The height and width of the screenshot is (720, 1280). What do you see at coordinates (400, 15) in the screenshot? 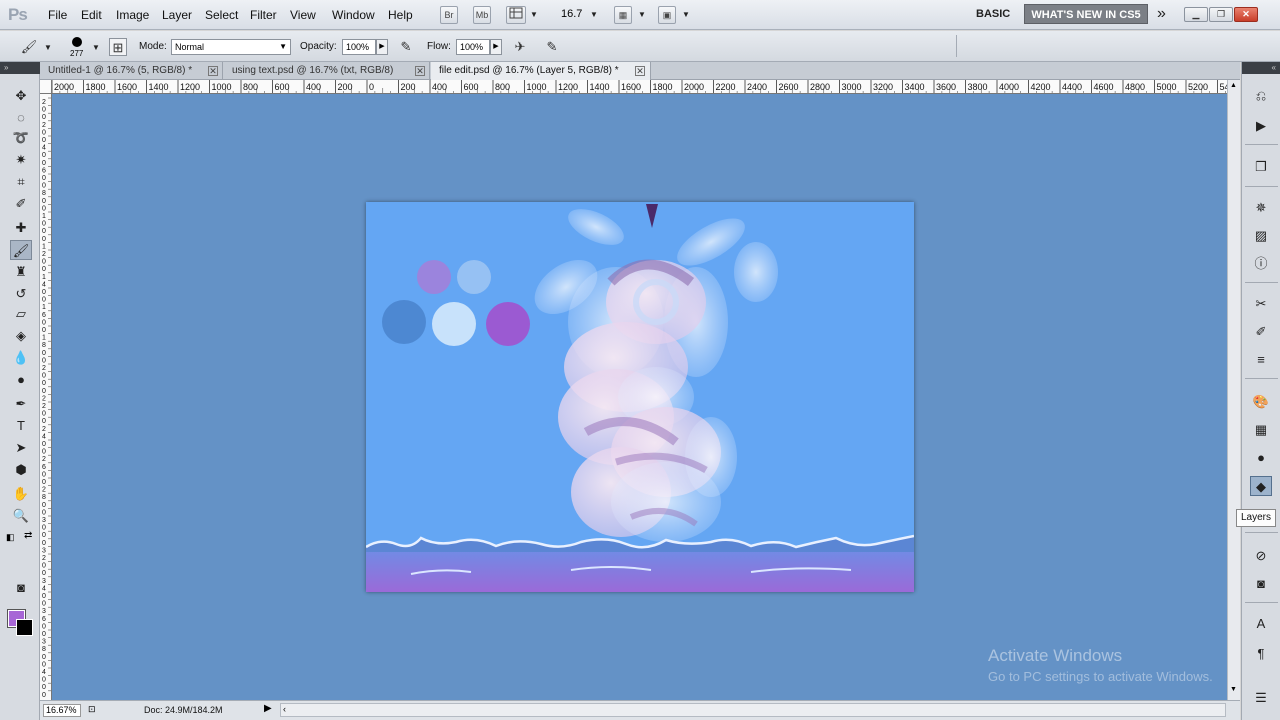
I see `menu-help: Help` at bounding box center [400, 15].